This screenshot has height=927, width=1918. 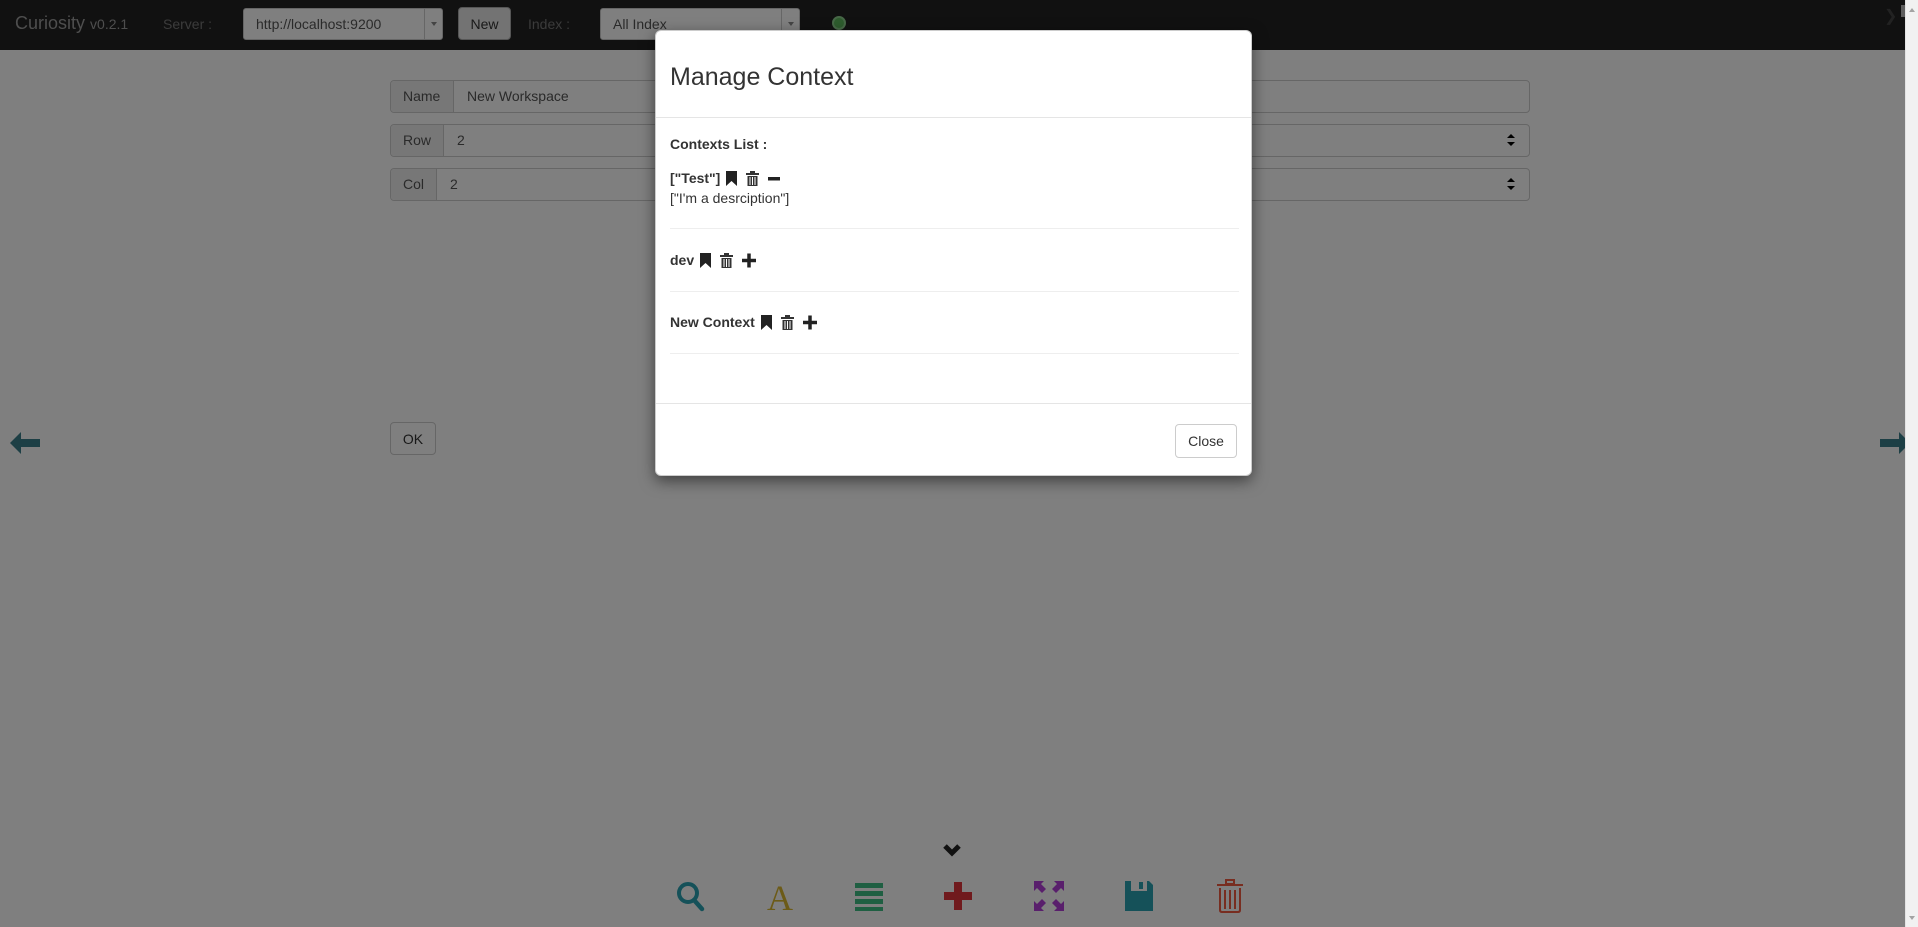 I want to click on context-name: dev, so click(x=682, y=260).